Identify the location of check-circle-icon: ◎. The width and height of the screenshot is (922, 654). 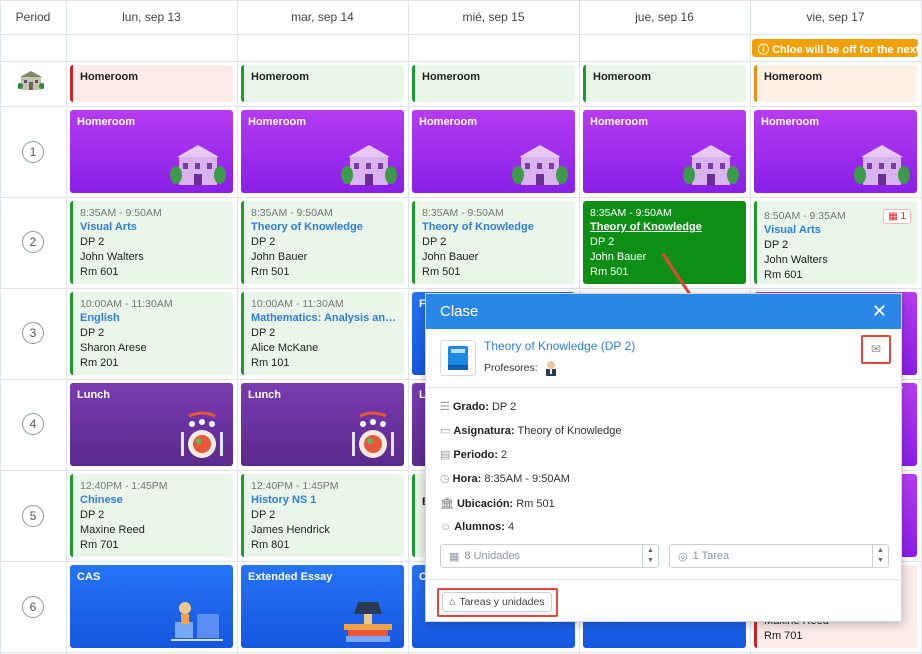
(683, 556).